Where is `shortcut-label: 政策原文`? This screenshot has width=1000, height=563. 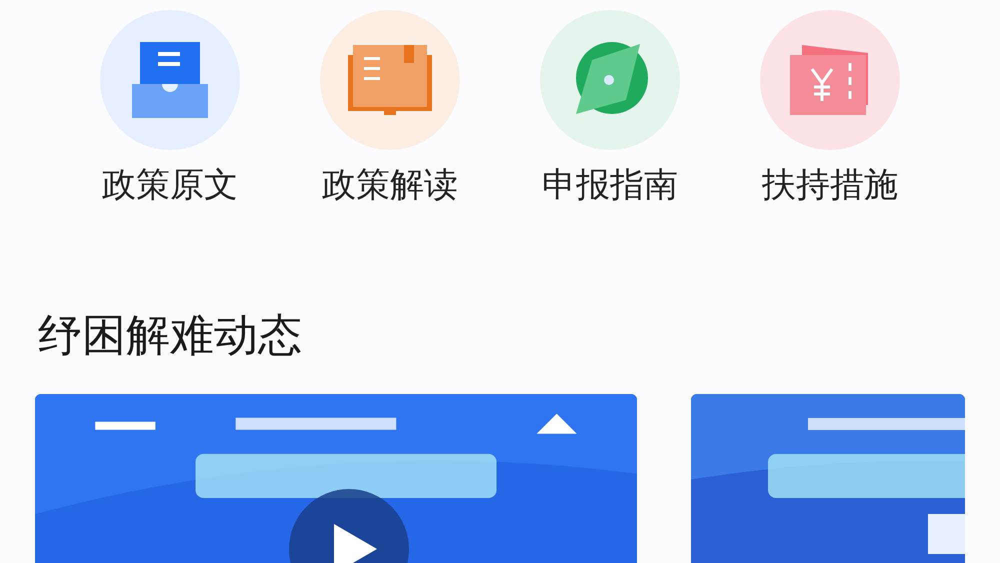
shortcut-label: 政策原文 is located at coordinates (170, 185).